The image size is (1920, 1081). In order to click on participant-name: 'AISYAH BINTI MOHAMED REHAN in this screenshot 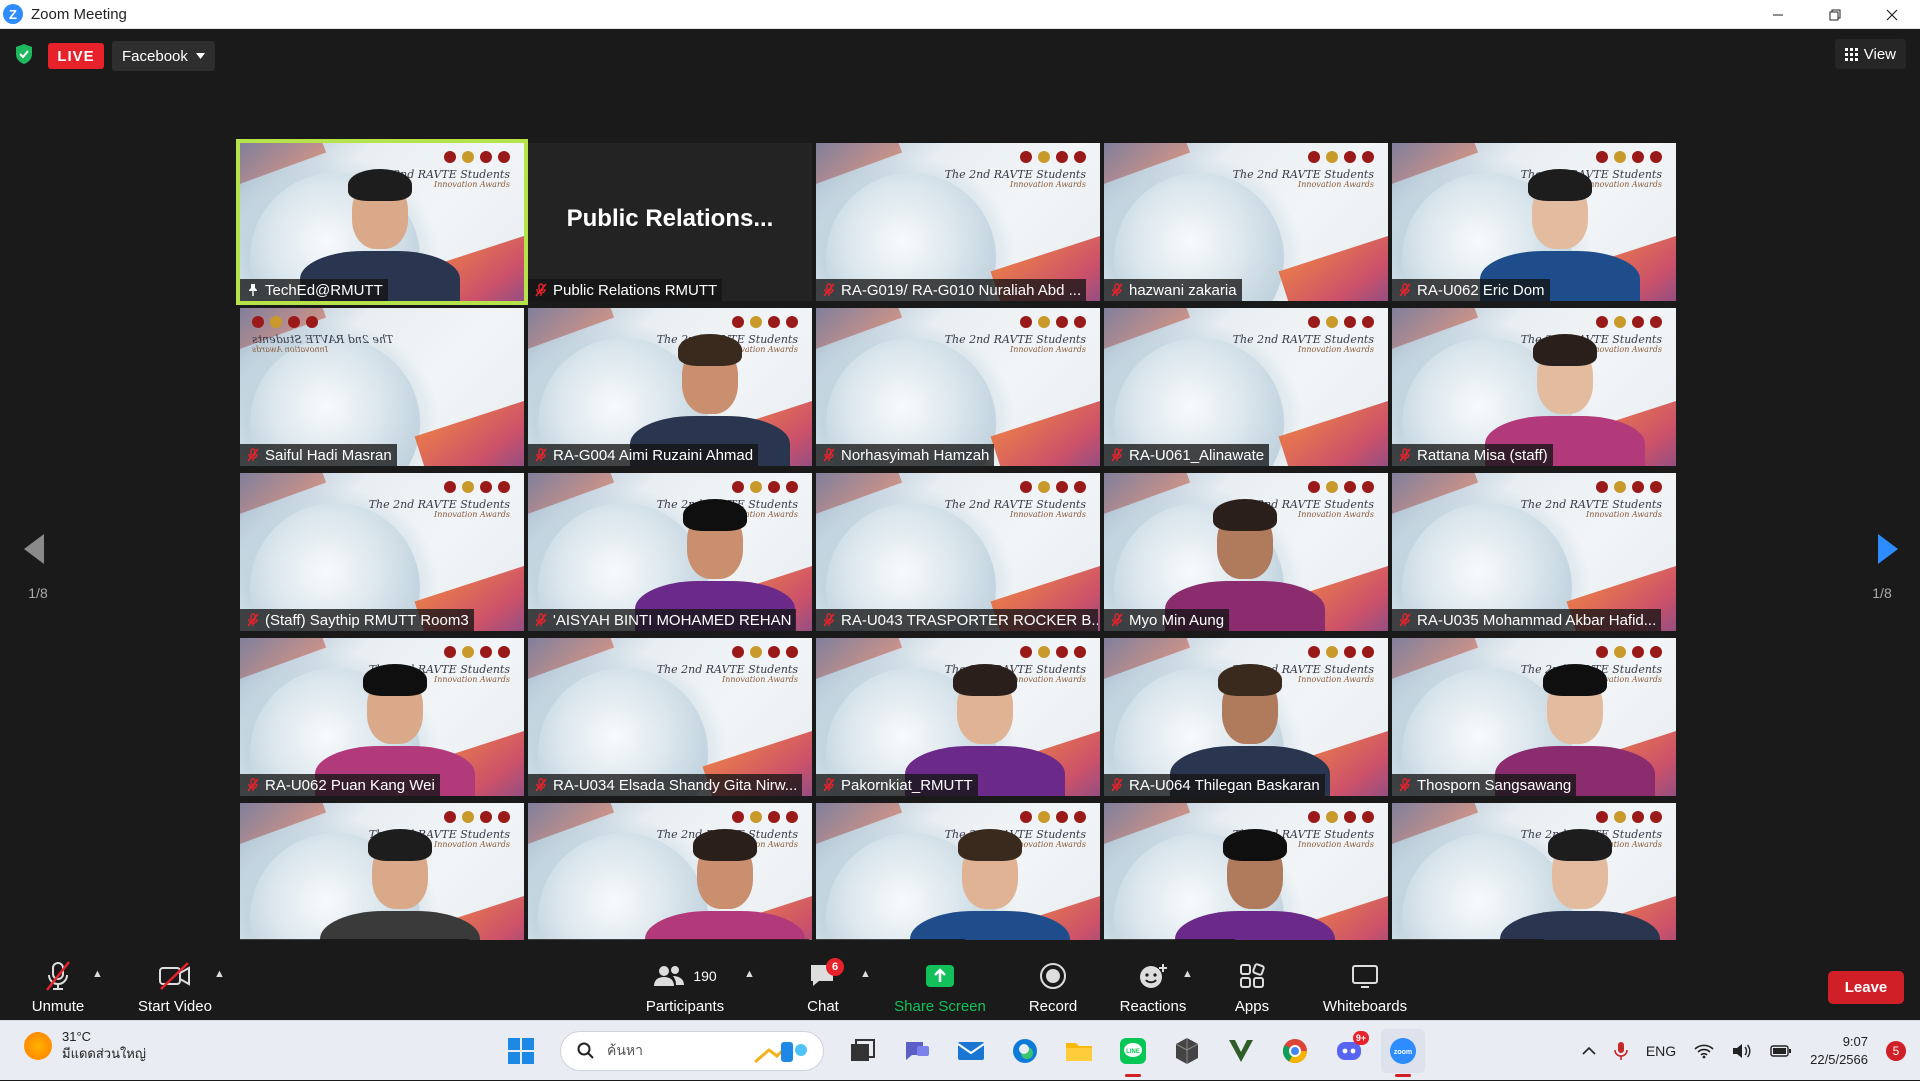, I will do `click(672, 620)`.